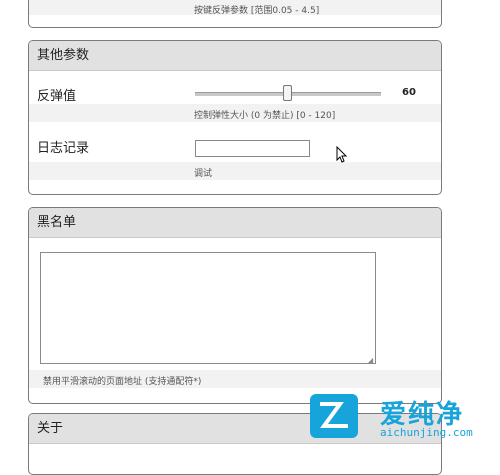 The width and height of the screenshot is (500, 475). Describe the element at coordinates (405, 417) in the screenshot. I see `watermark: 爱纯净 aichunjing.com` at that location.